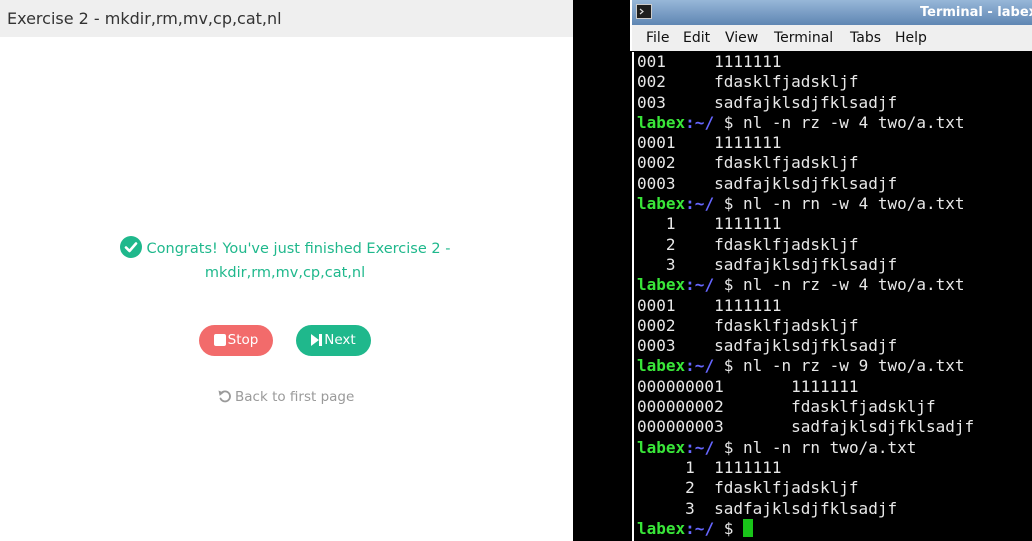 The image size is (1032, 541). What do you see at coordinates (317, 342) in the screenshot?
I see `step-forward-icon` at bounding box center [317, 342].